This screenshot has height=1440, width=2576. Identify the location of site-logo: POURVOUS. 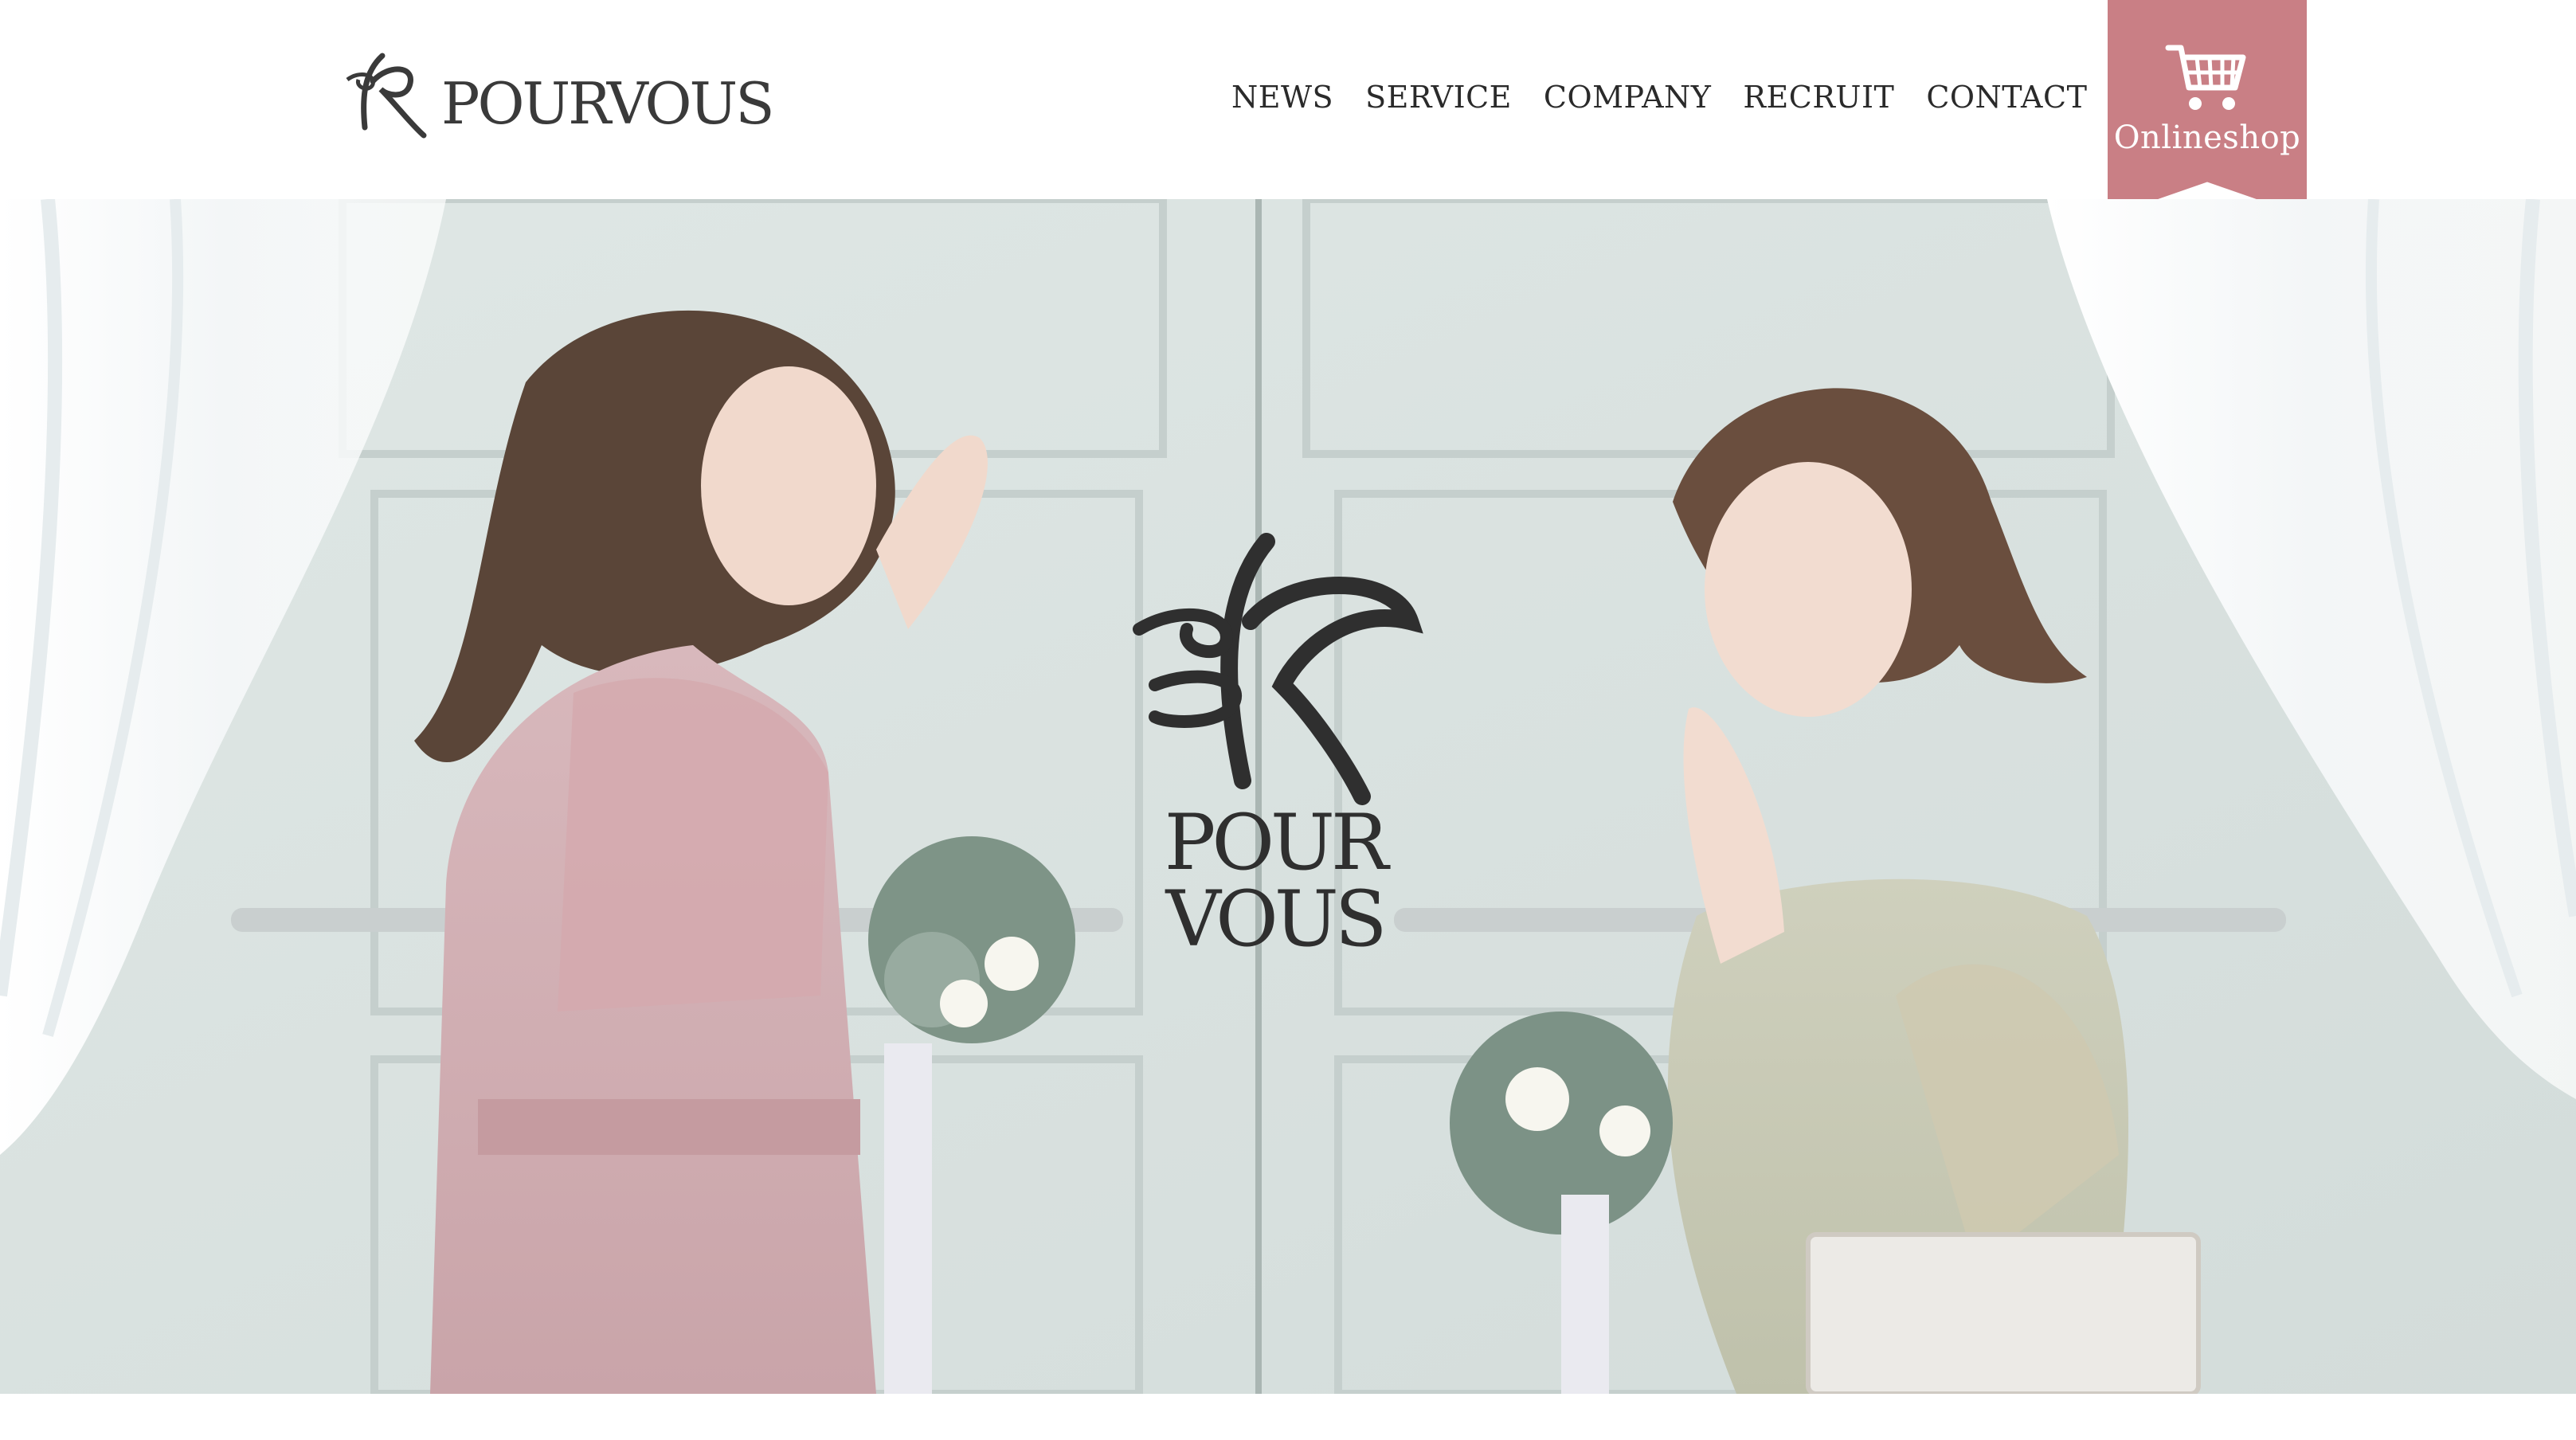
(558, 95).